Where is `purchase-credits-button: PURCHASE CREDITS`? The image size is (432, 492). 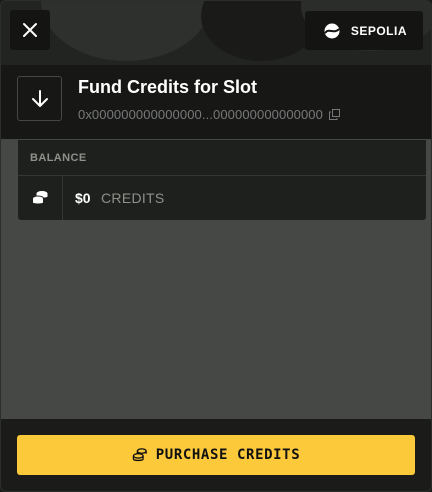 purchase-credits-button: PURCHASE CREDITS is located at coordinates (216, 455).